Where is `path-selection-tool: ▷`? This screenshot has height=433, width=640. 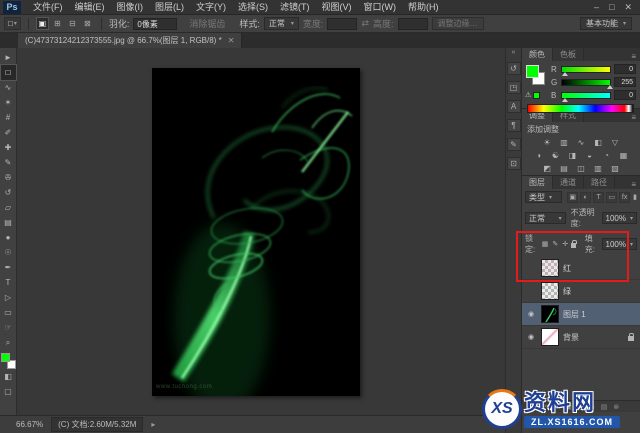
path-selection-tool: ▷ is located at coordinates (8, 297).